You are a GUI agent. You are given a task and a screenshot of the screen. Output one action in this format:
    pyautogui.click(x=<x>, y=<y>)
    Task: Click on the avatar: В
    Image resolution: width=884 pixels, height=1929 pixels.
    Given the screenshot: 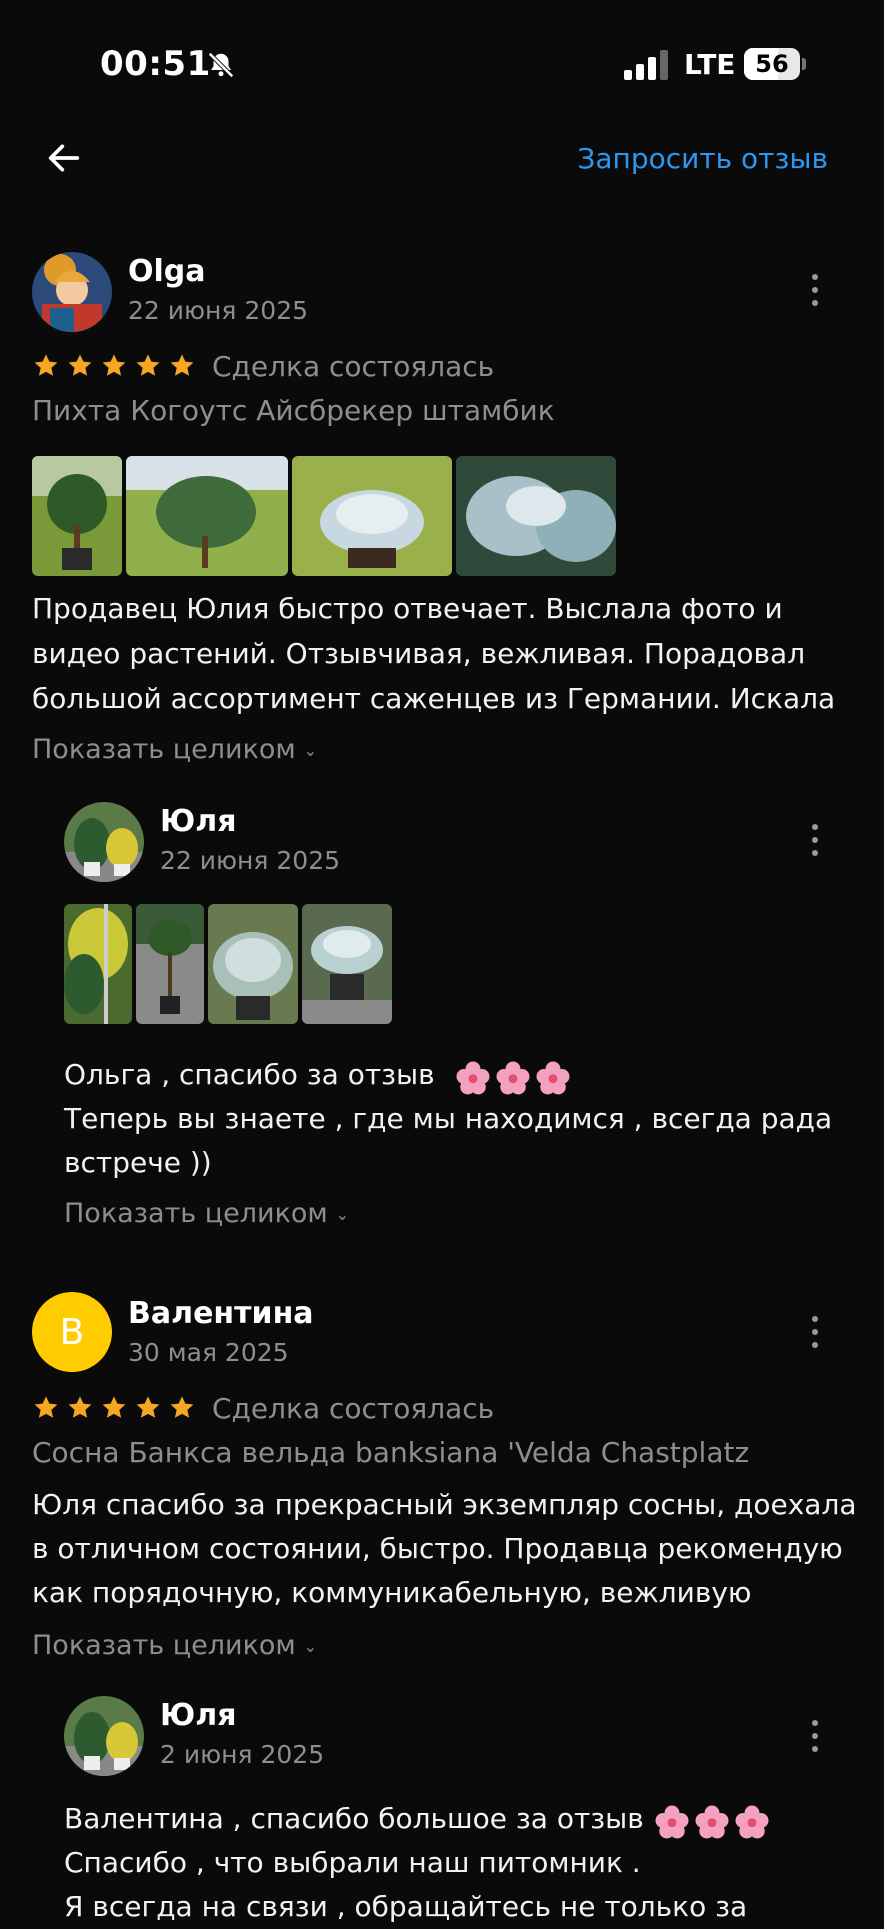 What is the action you would take?
    pyautogui.click(x=72, y=1332)
    